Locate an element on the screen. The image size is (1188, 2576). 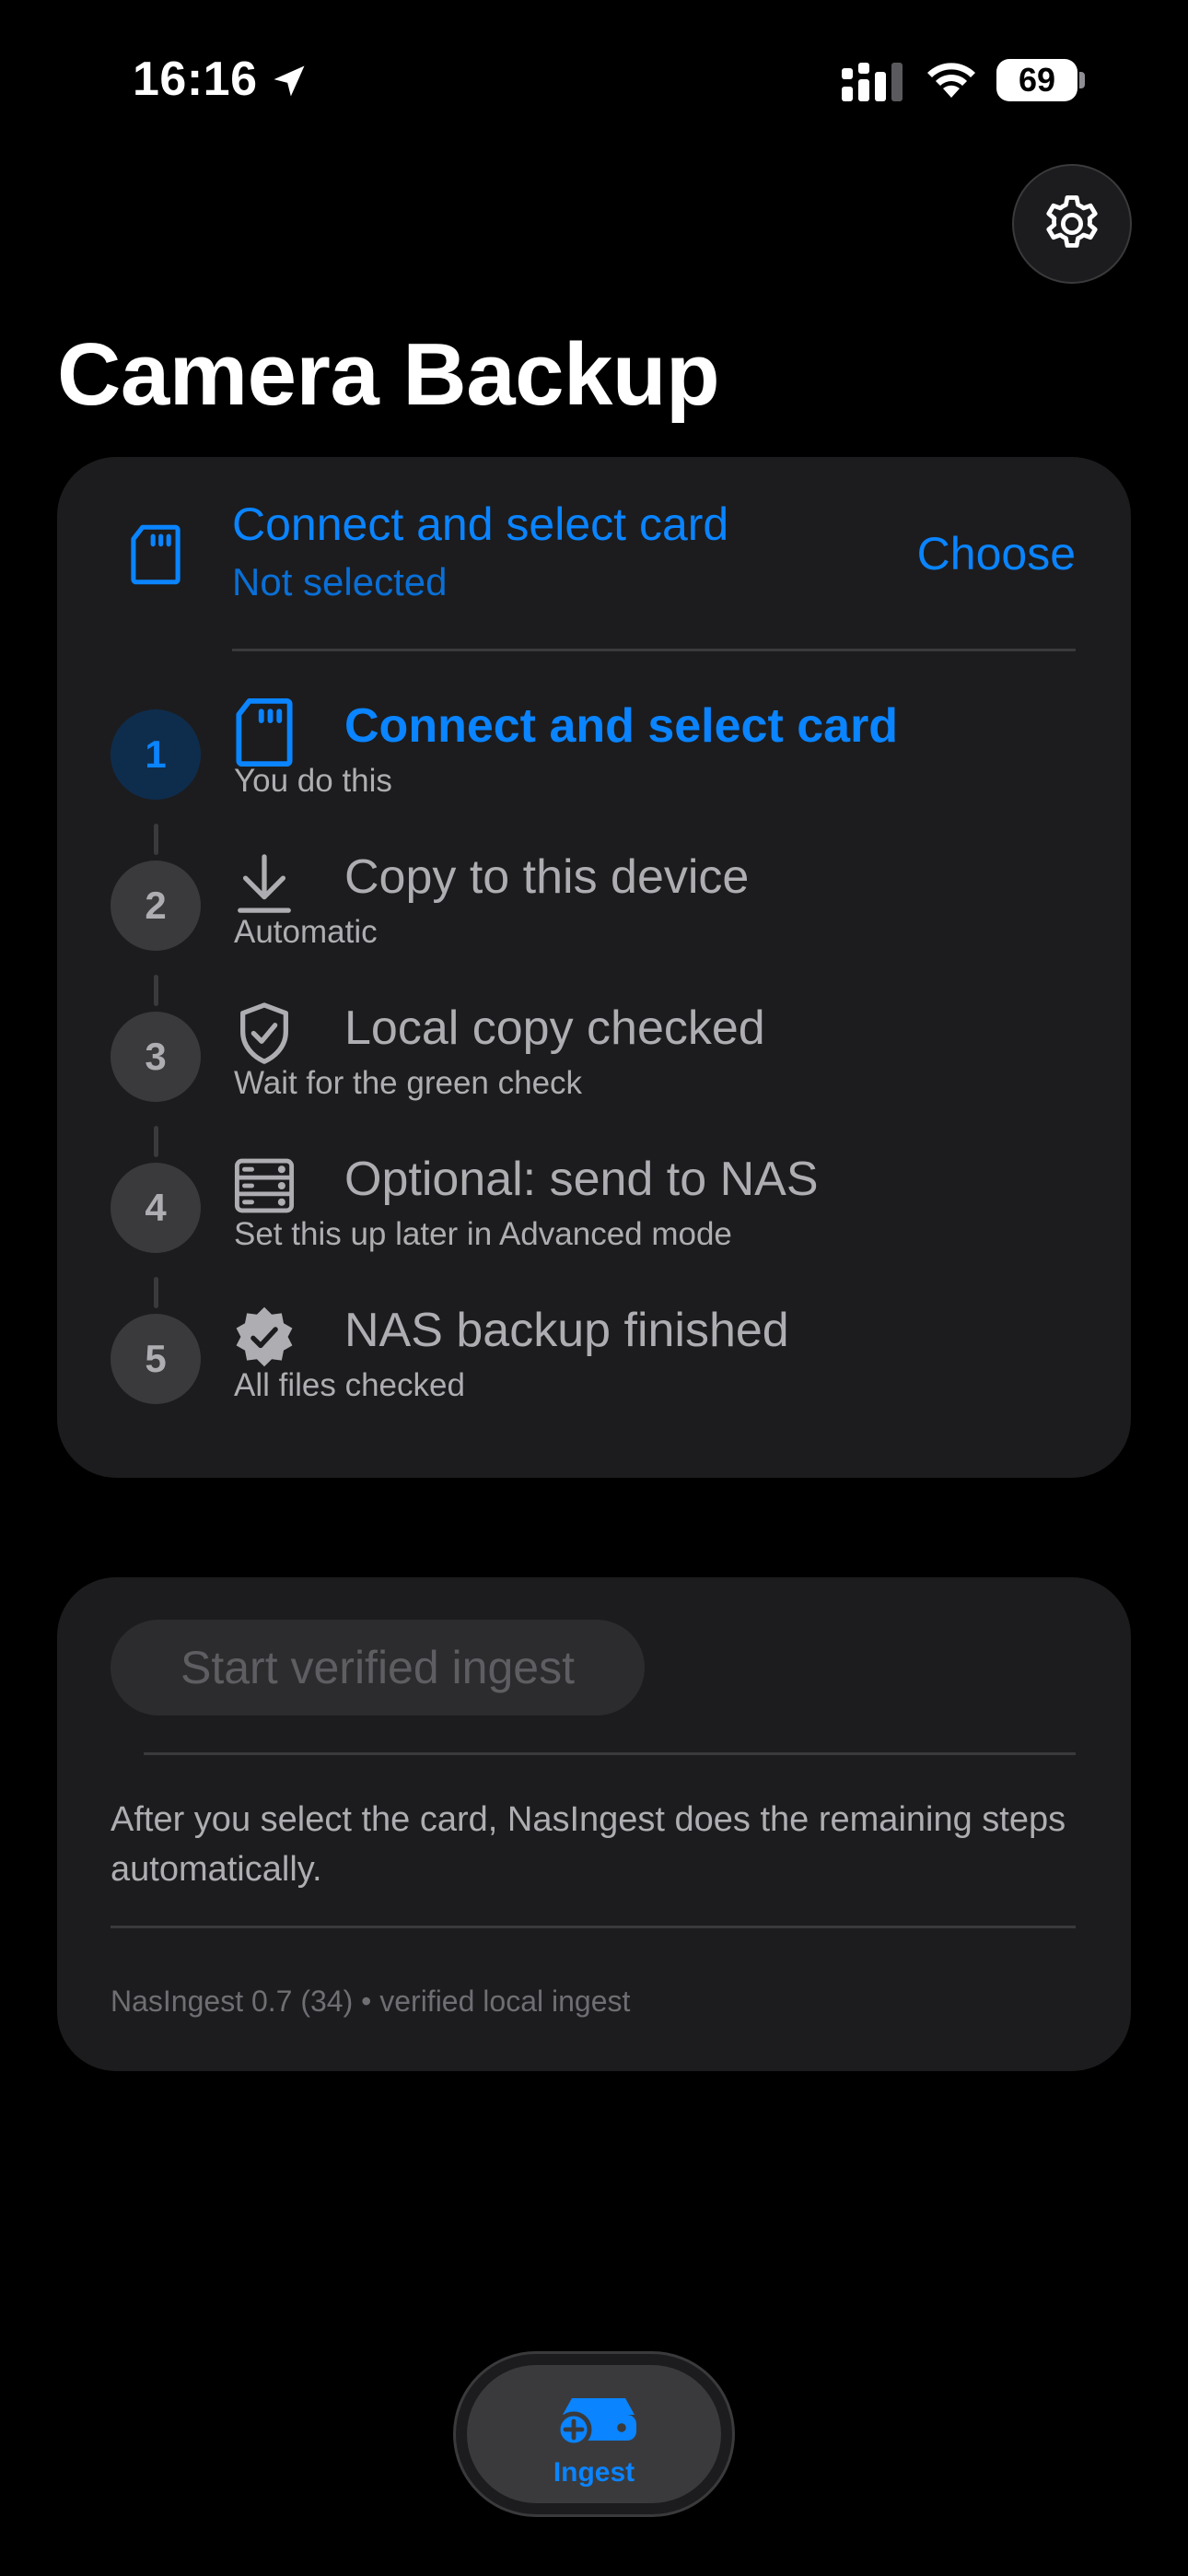
step-number: 3 is located at coordinates (156, 1057).